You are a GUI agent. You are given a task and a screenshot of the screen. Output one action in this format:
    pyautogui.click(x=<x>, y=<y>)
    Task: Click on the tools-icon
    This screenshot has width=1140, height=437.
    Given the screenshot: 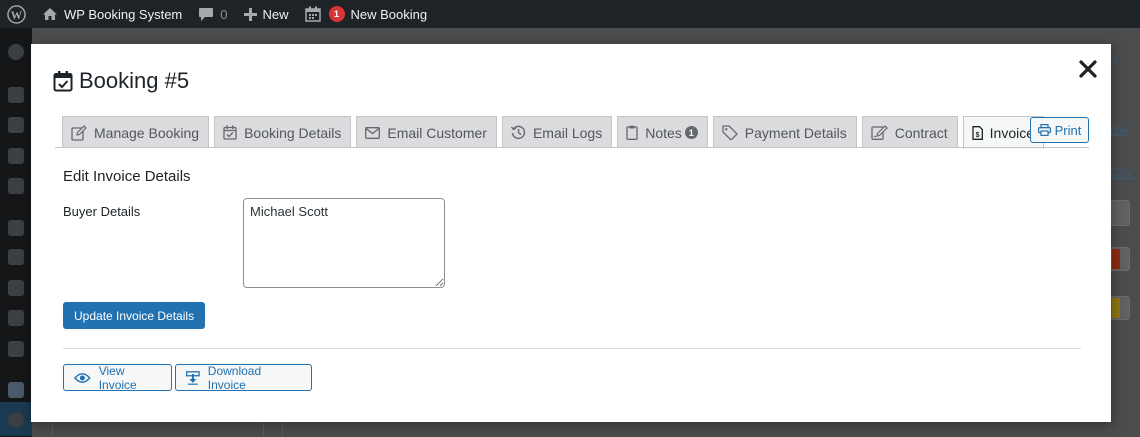 What is the action you would take?
    pyautogui.click(x=16, y=318)
    